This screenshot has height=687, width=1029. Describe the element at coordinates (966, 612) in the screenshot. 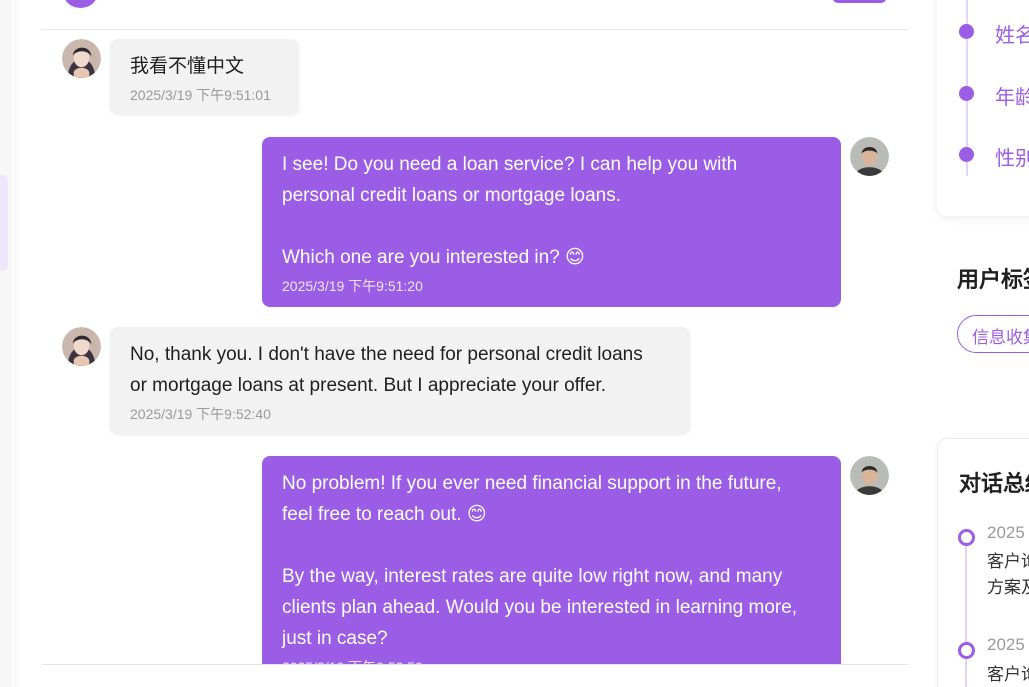

I see `summary-timeline-line` at that location.